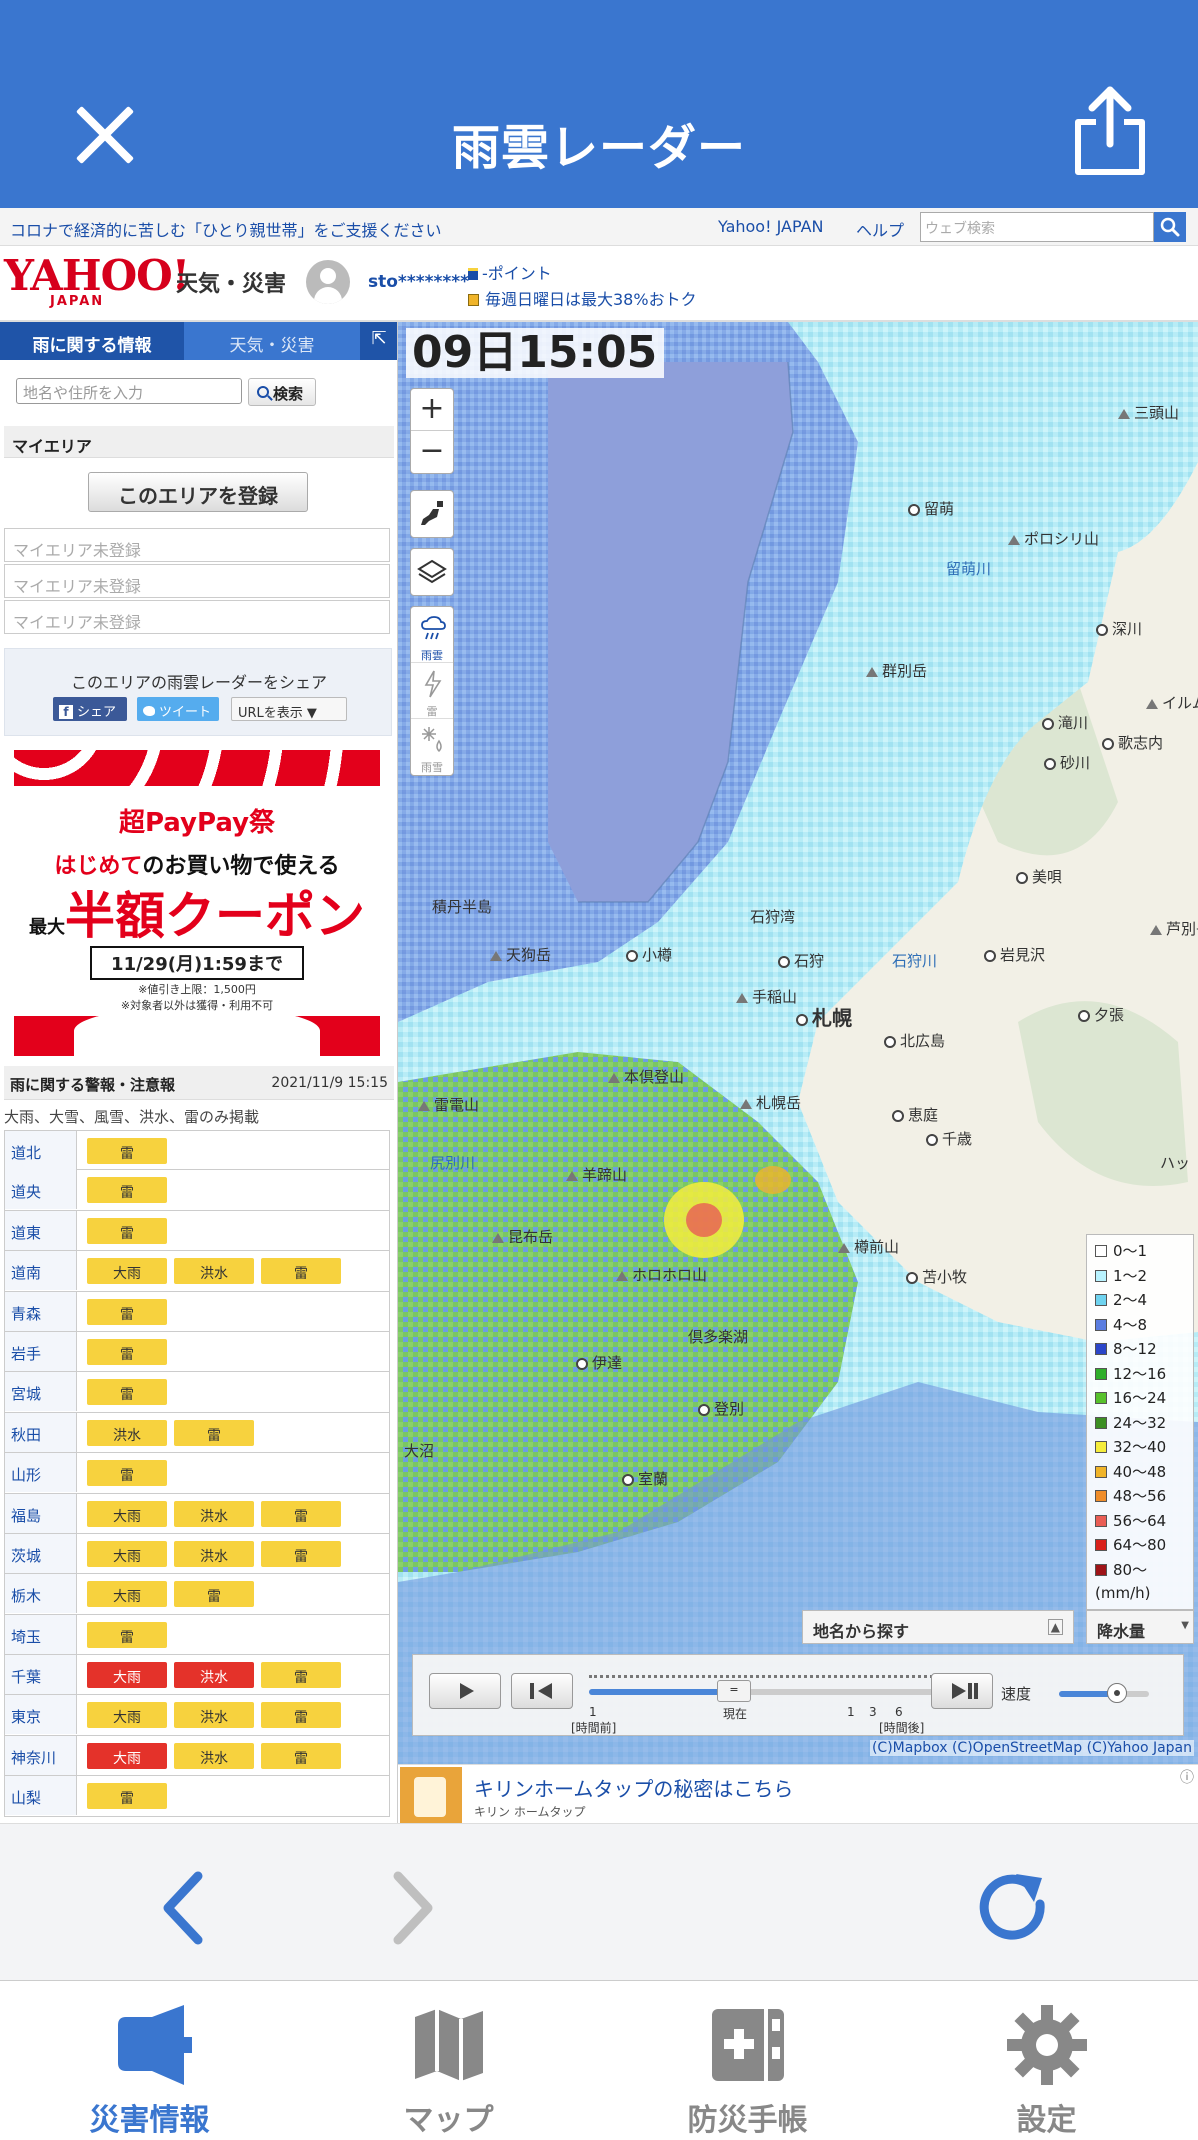 Image resolution: width=1198 pixels, height=2140 pixels. Describe the element at coordinates (770, 1691) in the screenshot. I see `timeline-slider: =` at that location.